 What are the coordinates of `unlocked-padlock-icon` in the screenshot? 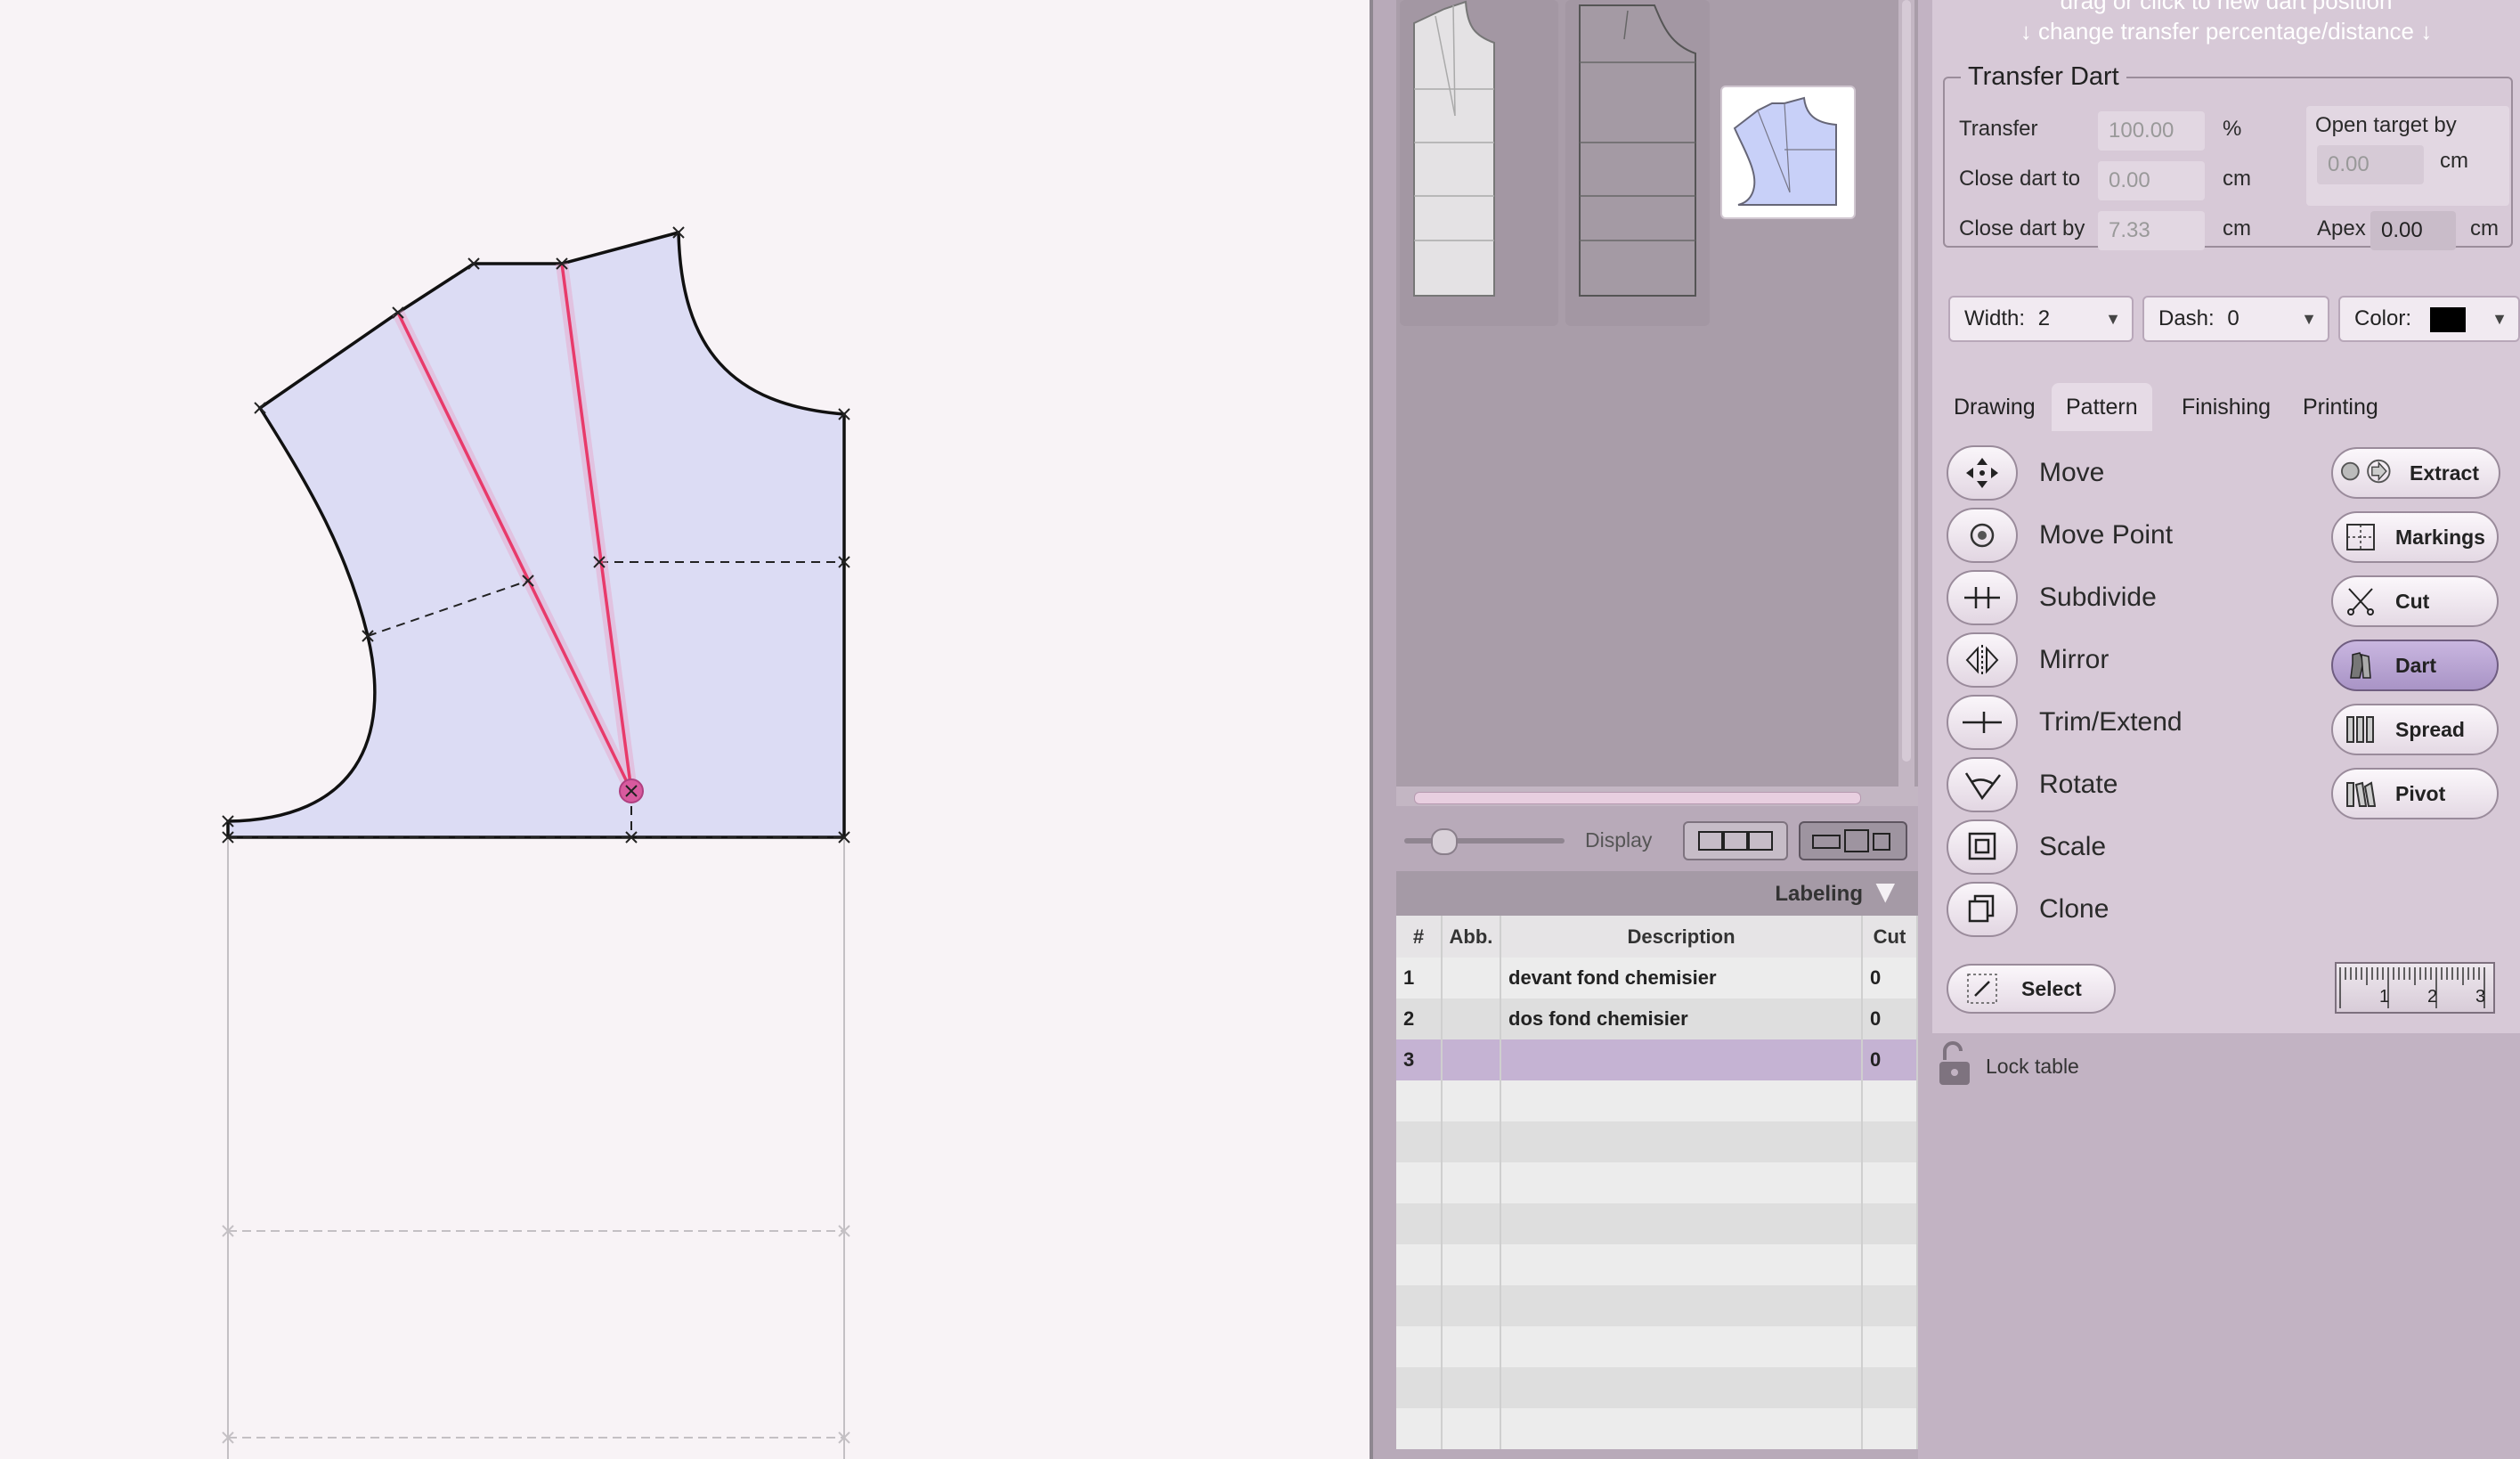 It's located at (1954, 1063).